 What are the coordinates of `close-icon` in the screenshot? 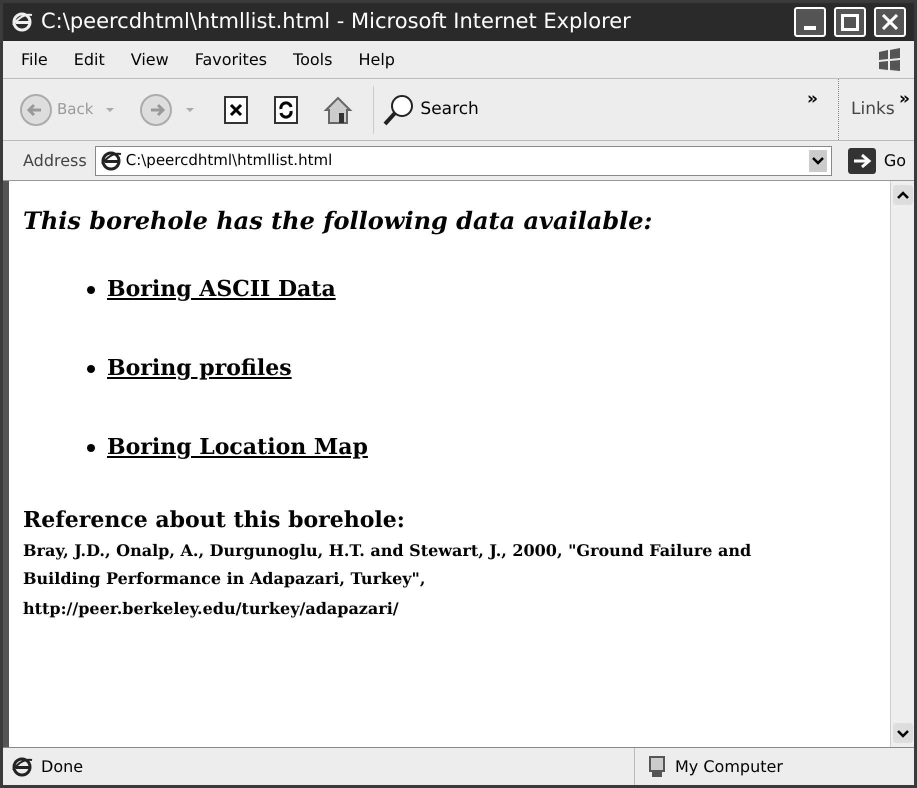 It's located at (890, 22).